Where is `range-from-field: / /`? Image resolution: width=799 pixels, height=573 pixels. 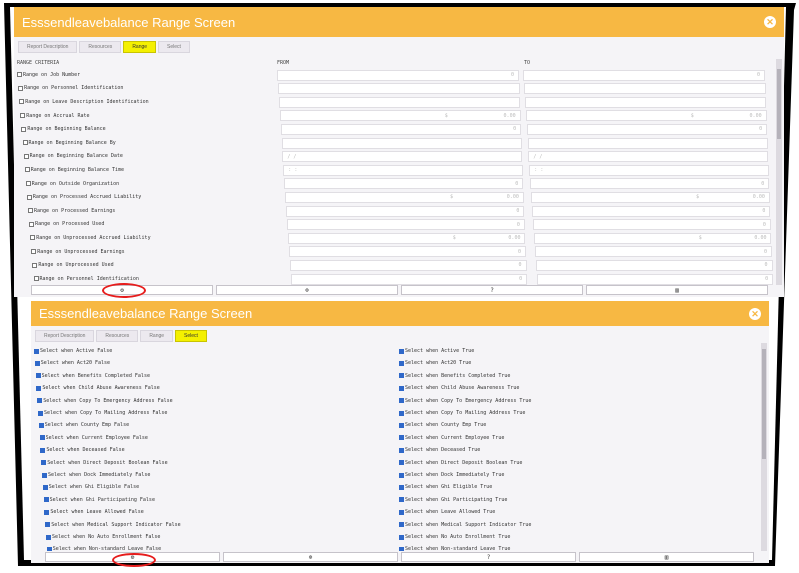
range-from-field: / / is located at coordinates (402, 157).